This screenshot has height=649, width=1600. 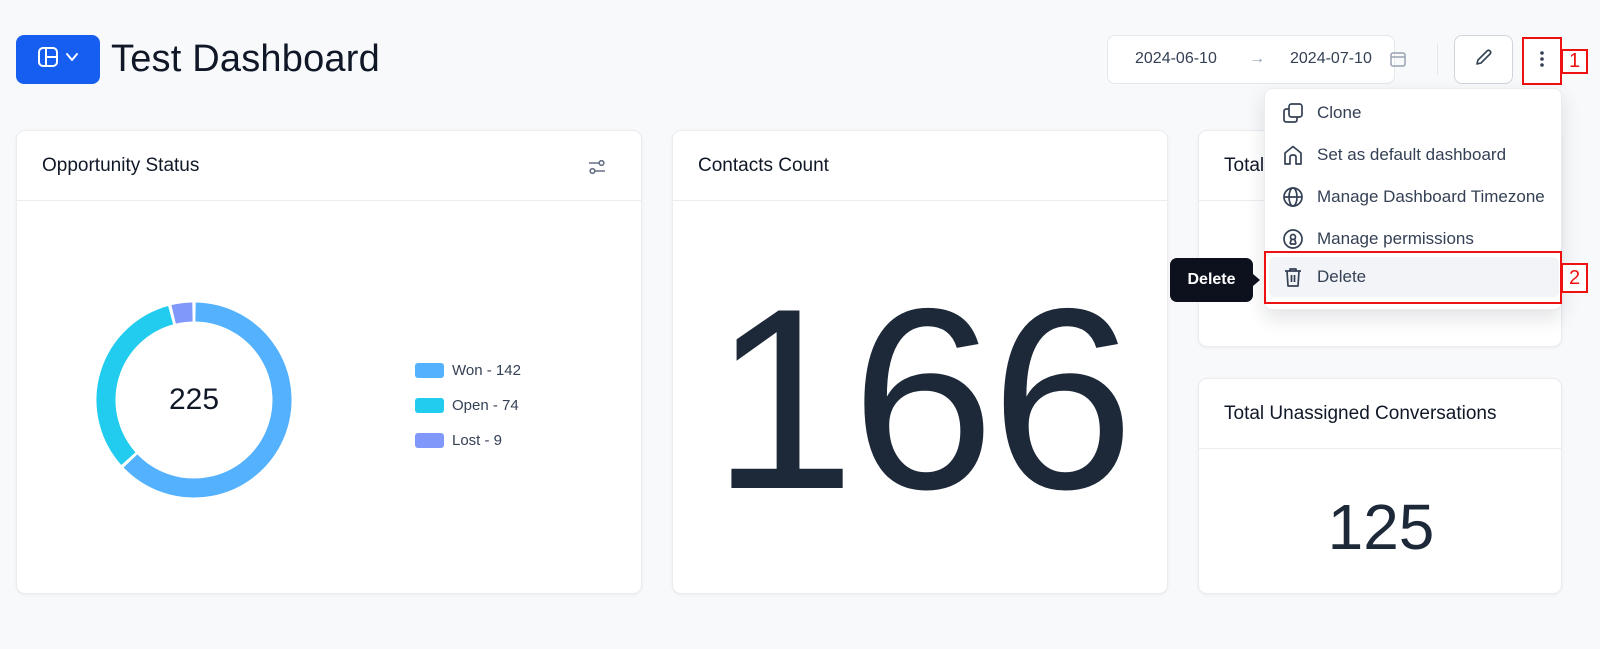 What do you see at coordinates (1574, 278) in the screenshot?
I see `annotation-callout-2: 2` at bounding box center [1574, 278].